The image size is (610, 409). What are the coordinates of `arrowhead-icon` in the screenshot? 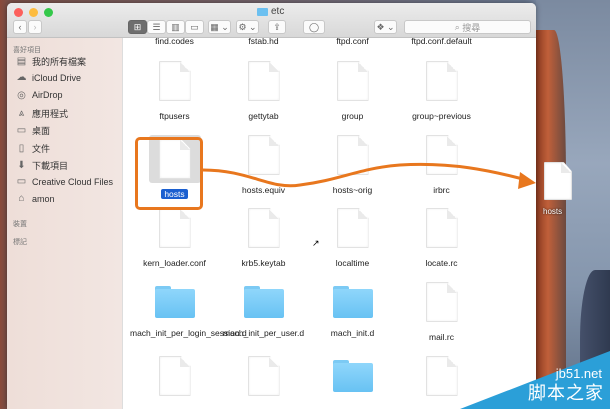 It's located at (527, 180).